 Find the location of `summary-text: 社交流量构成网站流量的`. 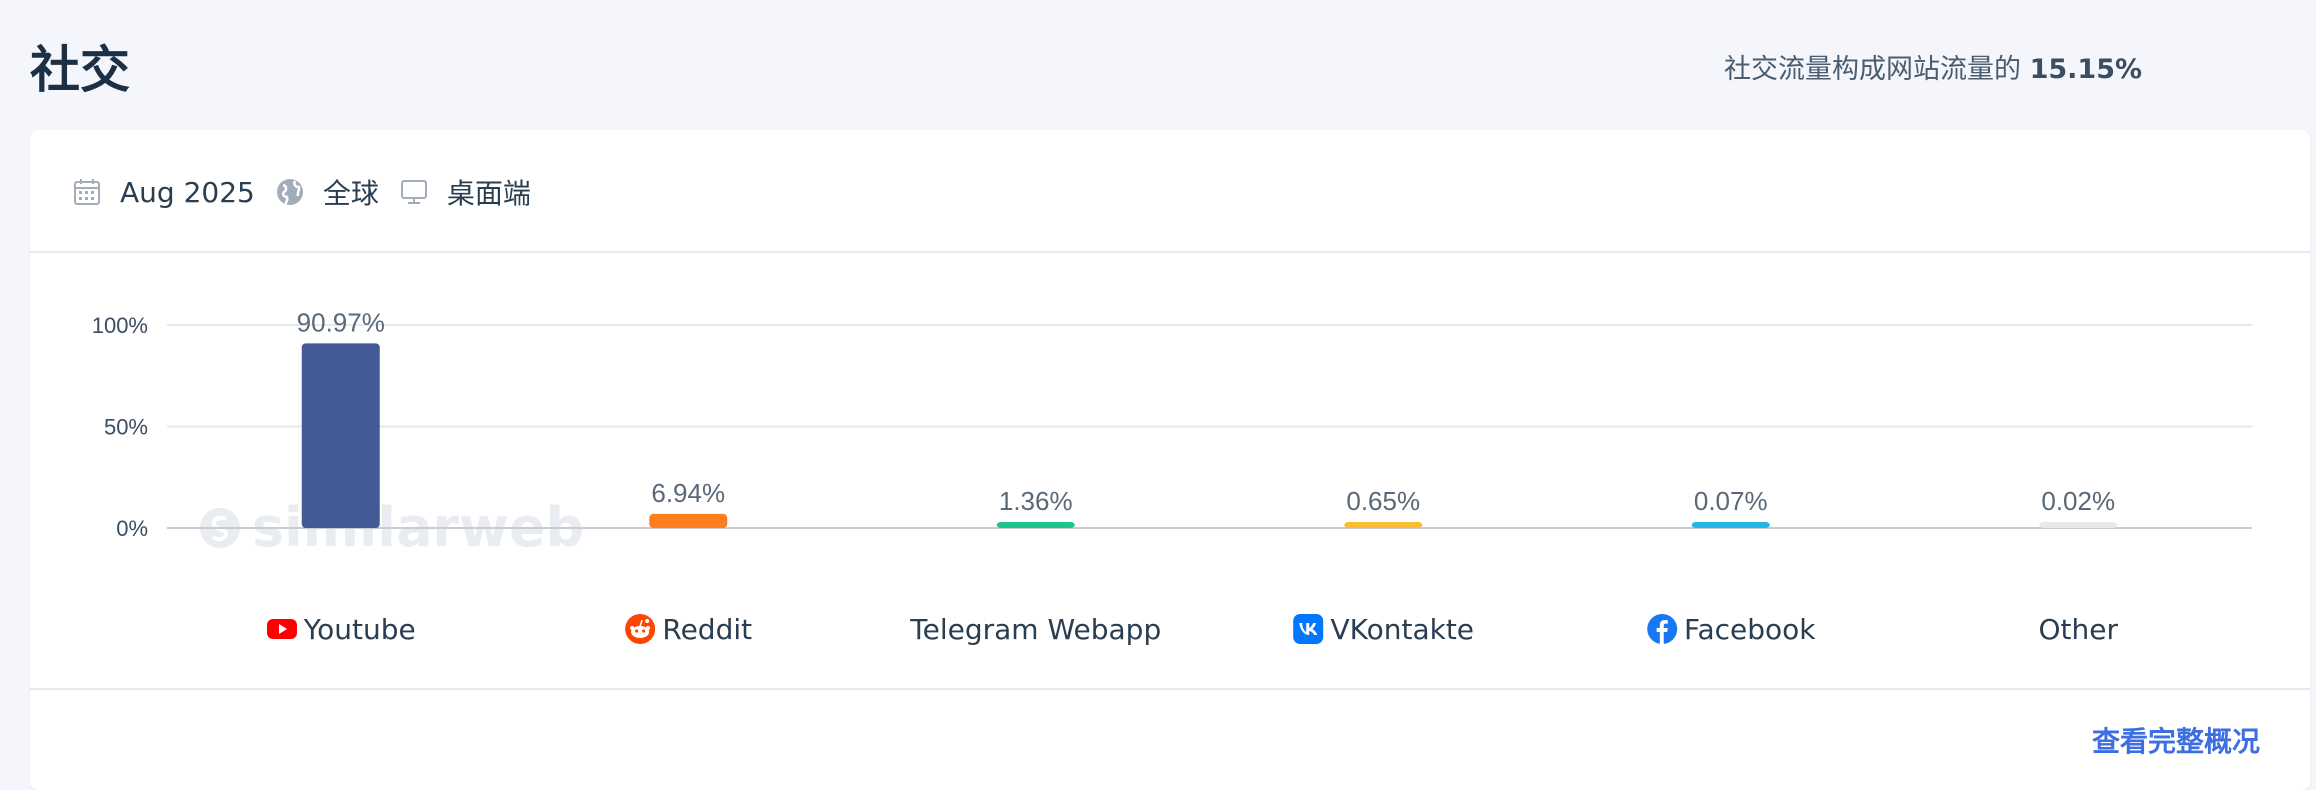

summary-text: 社交流量构成网站流量的 is located at coordinates (1872, 69).